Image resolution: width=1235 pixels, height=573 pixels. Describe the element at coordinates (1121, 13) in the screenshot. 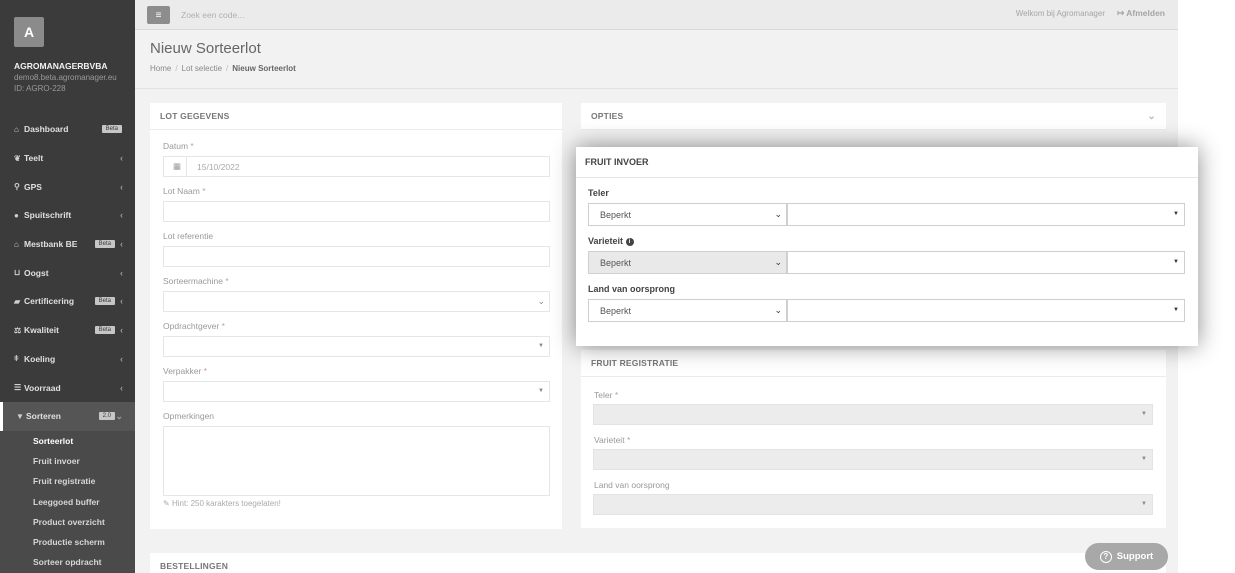

I see `sign-out-icon: ↦` at that location.